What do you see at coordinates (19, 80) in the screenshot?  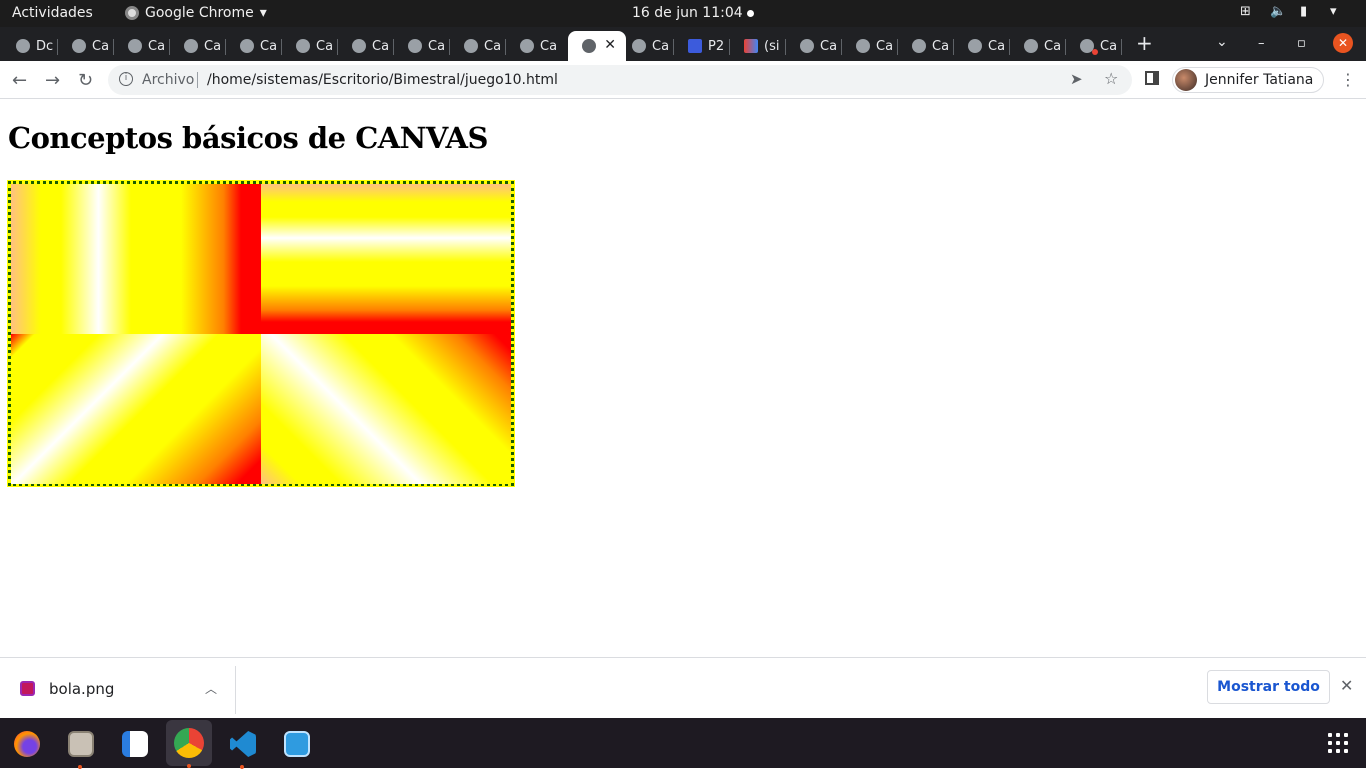 I see `back-arrow-icon: ←` at bounding box center [19, 80].